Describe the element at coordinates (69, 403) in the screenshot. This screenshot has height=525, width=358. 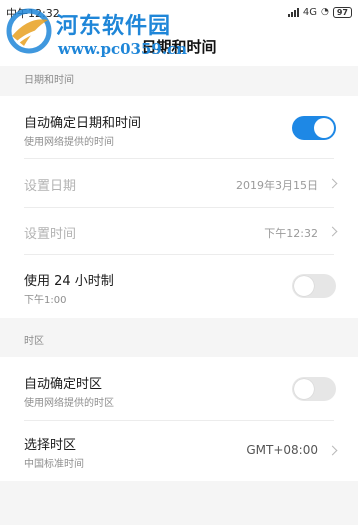
I see `auto-timezone-subtitle: 使用网络提供的时区` at that location.